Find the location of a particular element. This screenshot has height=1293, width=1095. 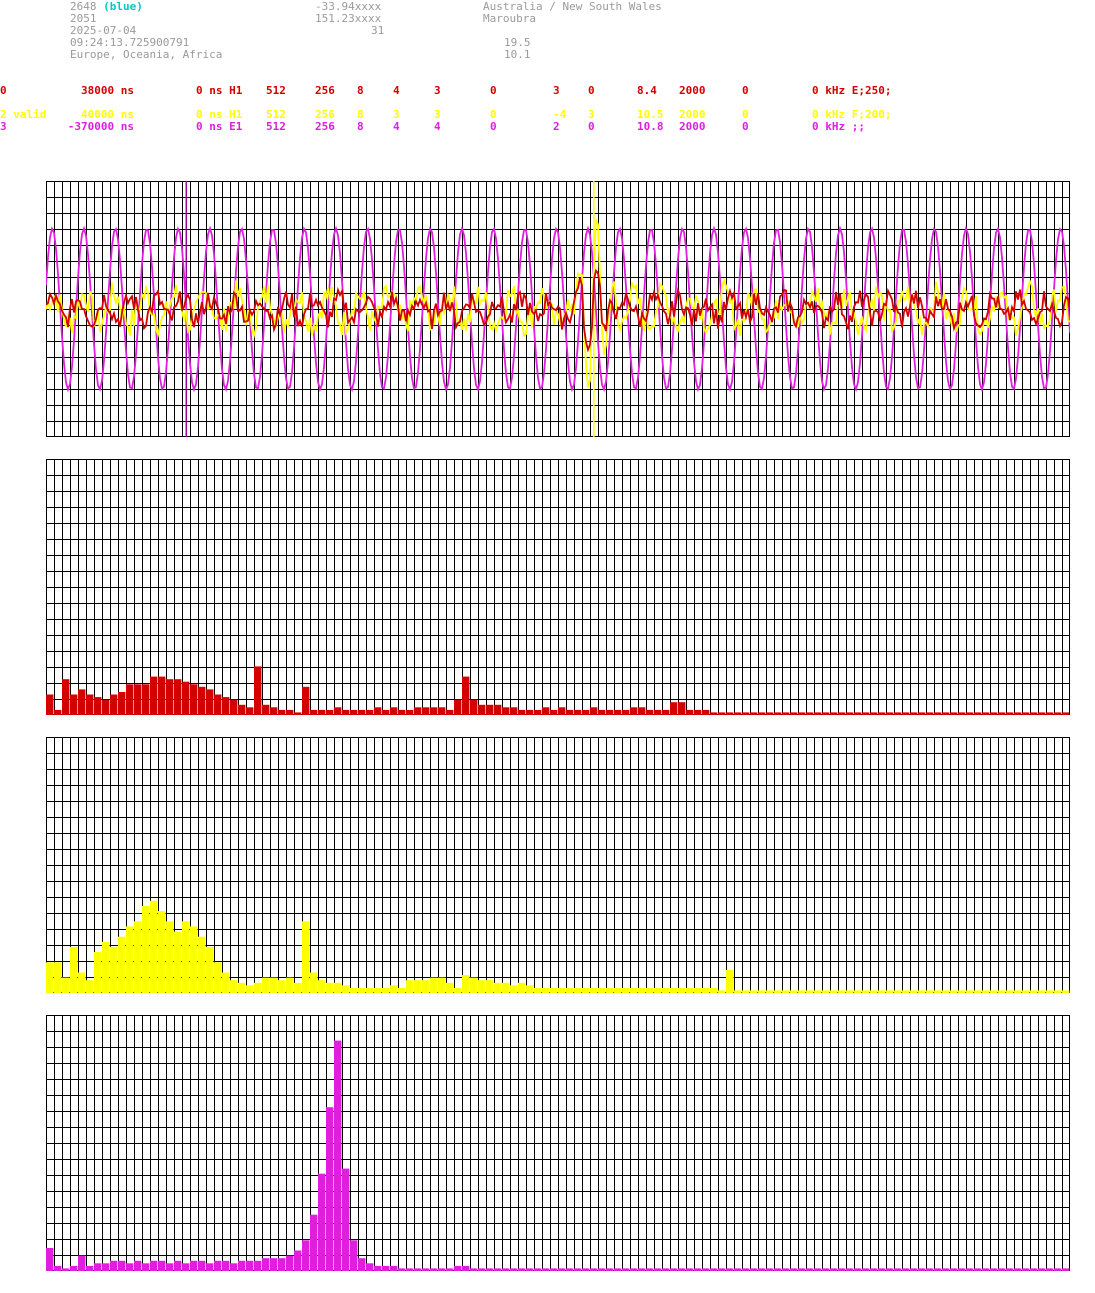

channel-0-col-5: 8 is located at coordinates (360, 90).